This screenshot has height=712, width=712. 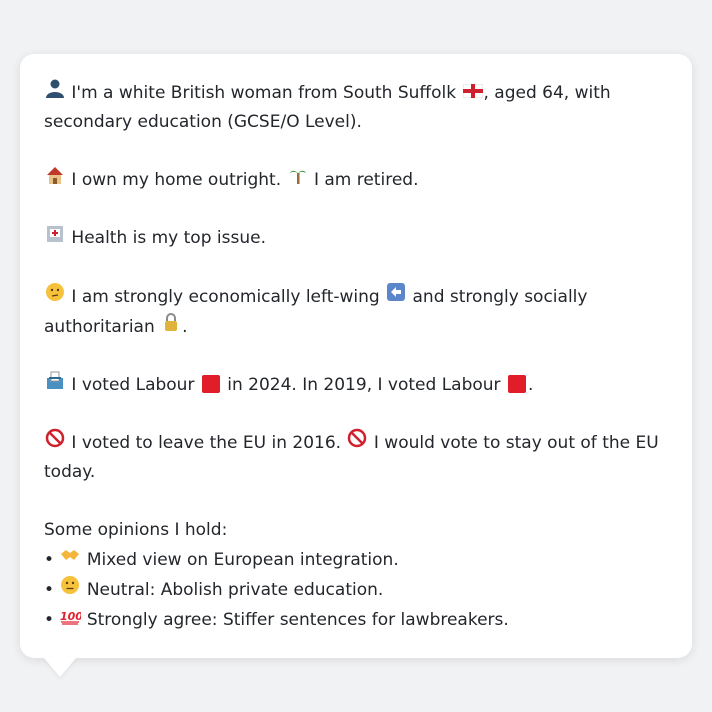 What do you see at coordinates (530, 385) in the screenshot?
I see `votes-text-c: .` at bounding box center [530, 385].